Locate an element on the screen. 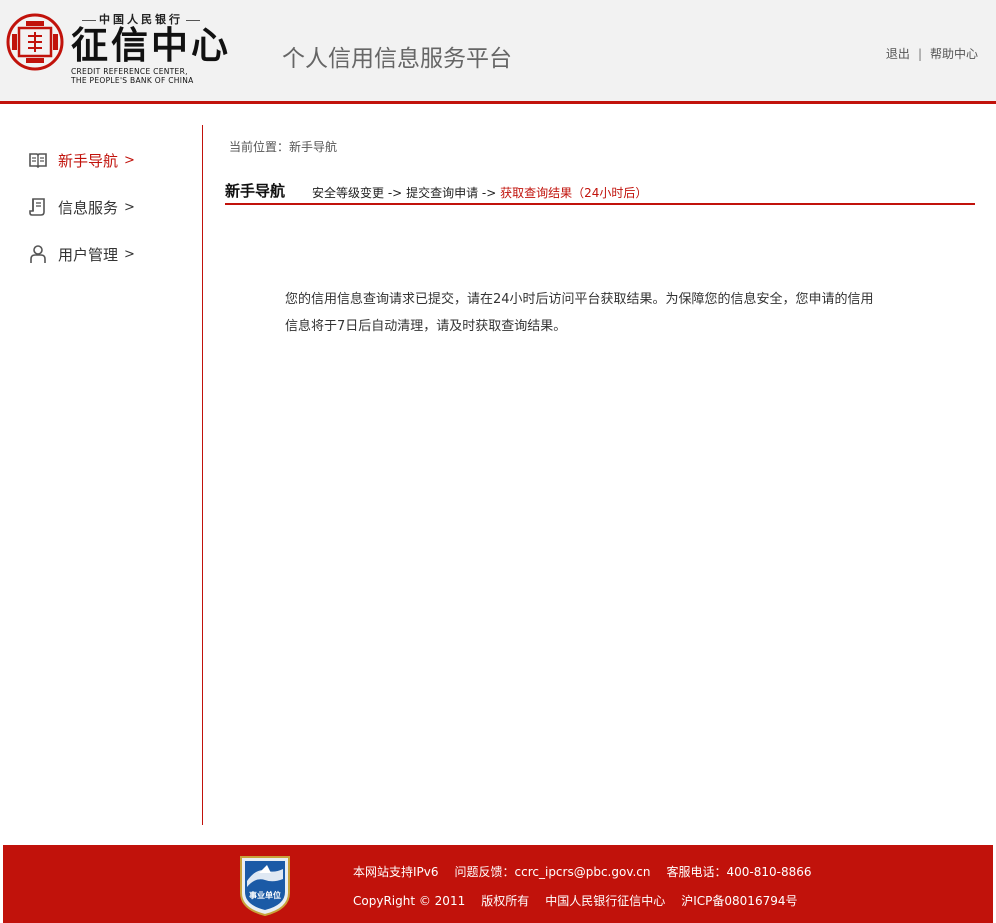 The width and height of the screenshot is (996, 923). book-icon is located at coordinates (38, 161).